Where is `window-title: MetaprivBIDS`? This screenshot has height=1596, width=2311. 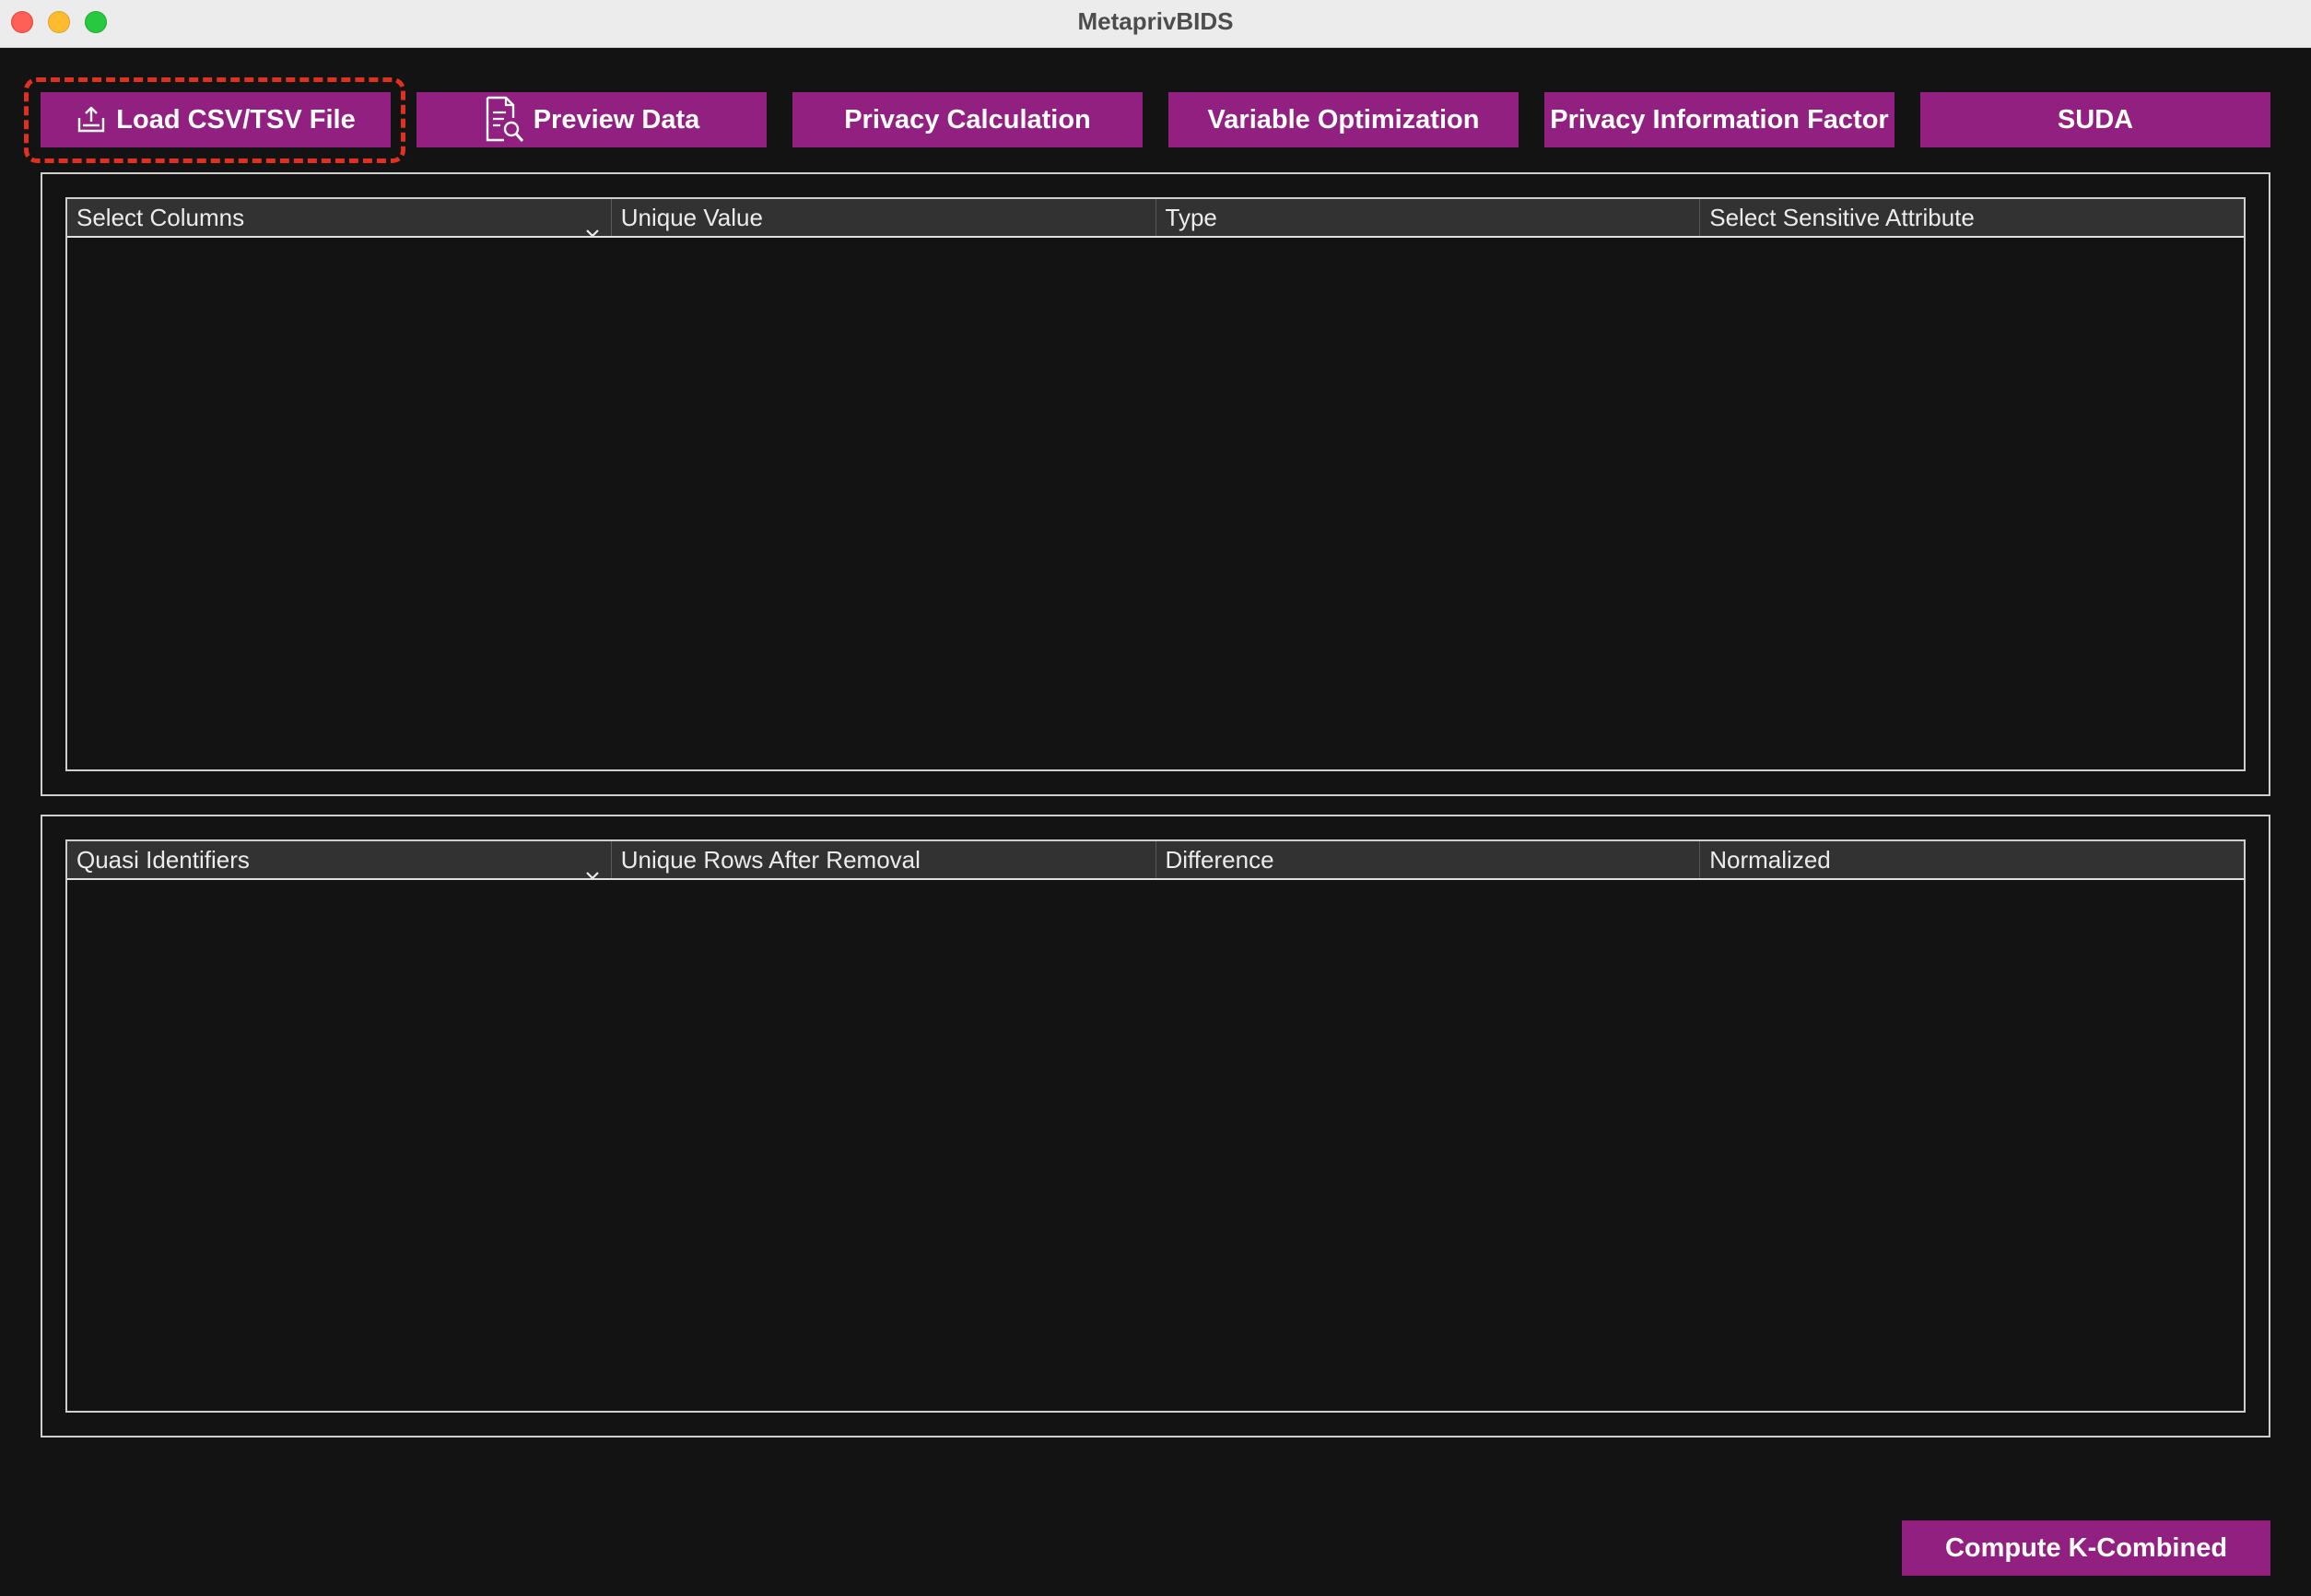
window-title: MetaprivBIDS is located at coordinates (1155, 21).